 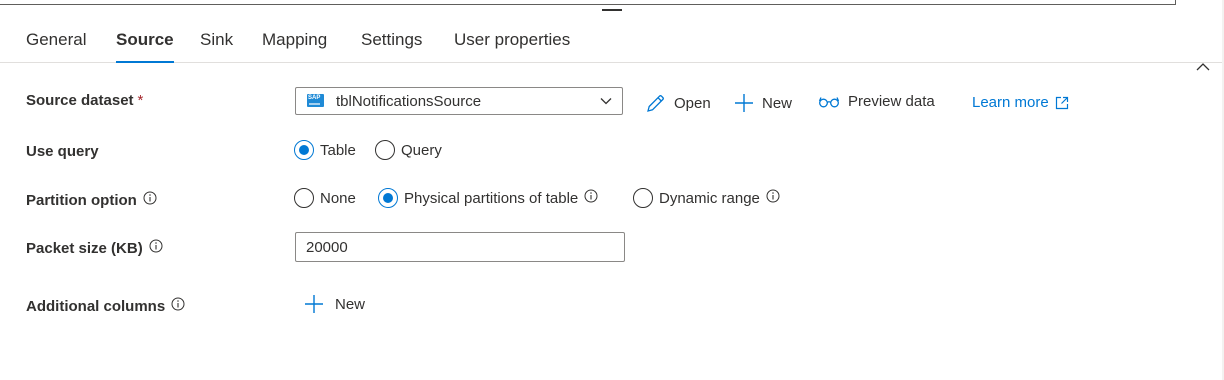 I want to click on packet-size-input, so click(x=460, y=247).